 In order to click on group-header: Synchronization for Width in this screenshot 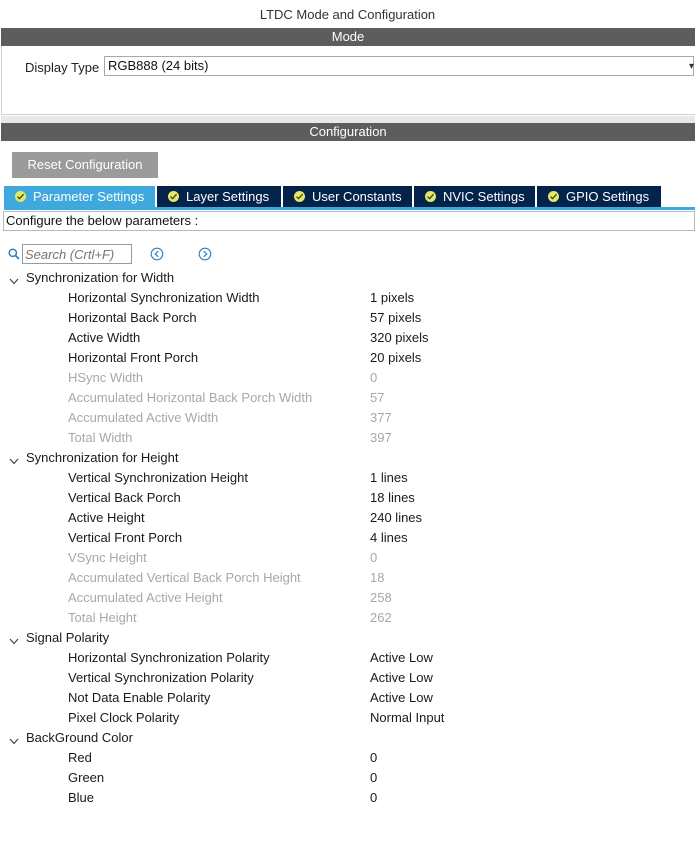, I will do `click(347, 278)`.